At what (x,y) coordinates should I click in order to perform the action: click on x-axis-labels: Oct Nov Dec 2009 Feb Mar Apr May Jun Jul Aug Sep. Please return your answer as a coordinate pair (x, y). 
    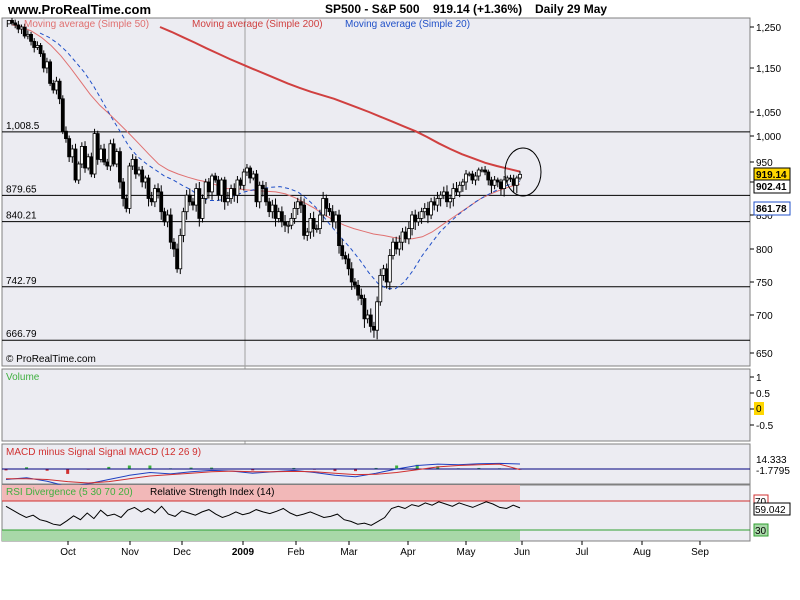
    Looking at the image, I should click on (384, 549).